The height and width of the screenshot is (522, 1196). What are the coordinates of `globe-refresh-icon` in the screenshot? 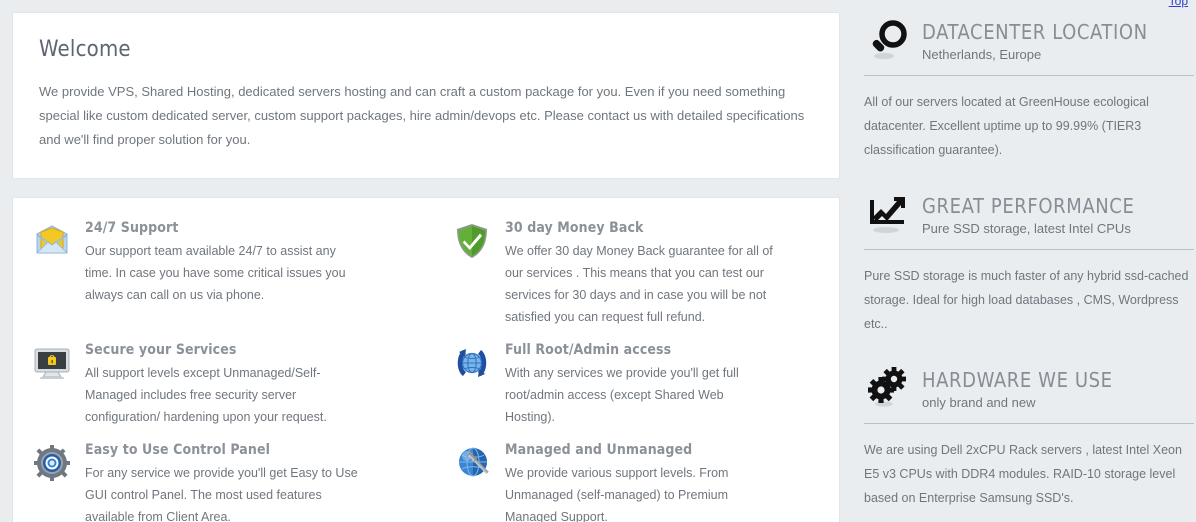 It's located at (472, 363).